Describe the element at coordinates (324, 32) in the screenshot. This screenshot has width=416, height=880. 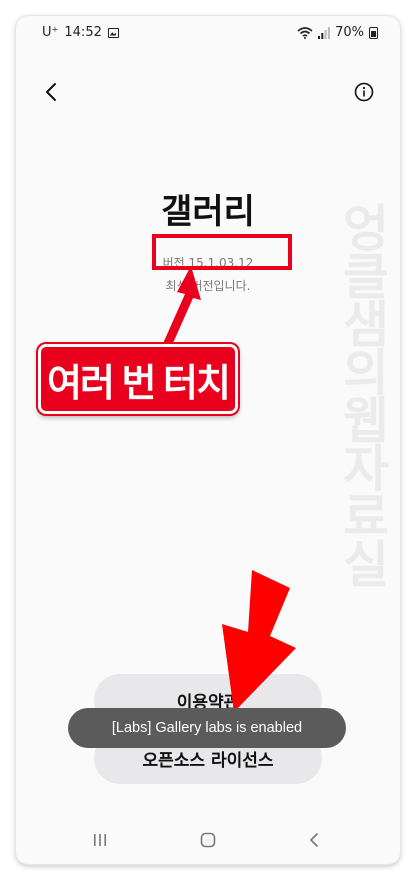
I see `signal-icon` at that location.